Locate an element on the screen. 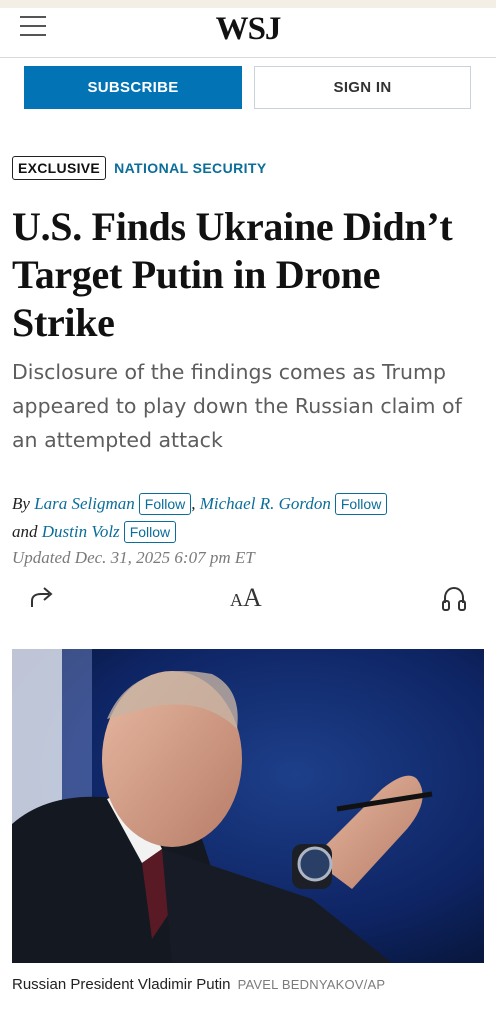 The height and width of the screenshot is (1024, 496). wsj-logo: WSJ is located at coordinates (248, 29).